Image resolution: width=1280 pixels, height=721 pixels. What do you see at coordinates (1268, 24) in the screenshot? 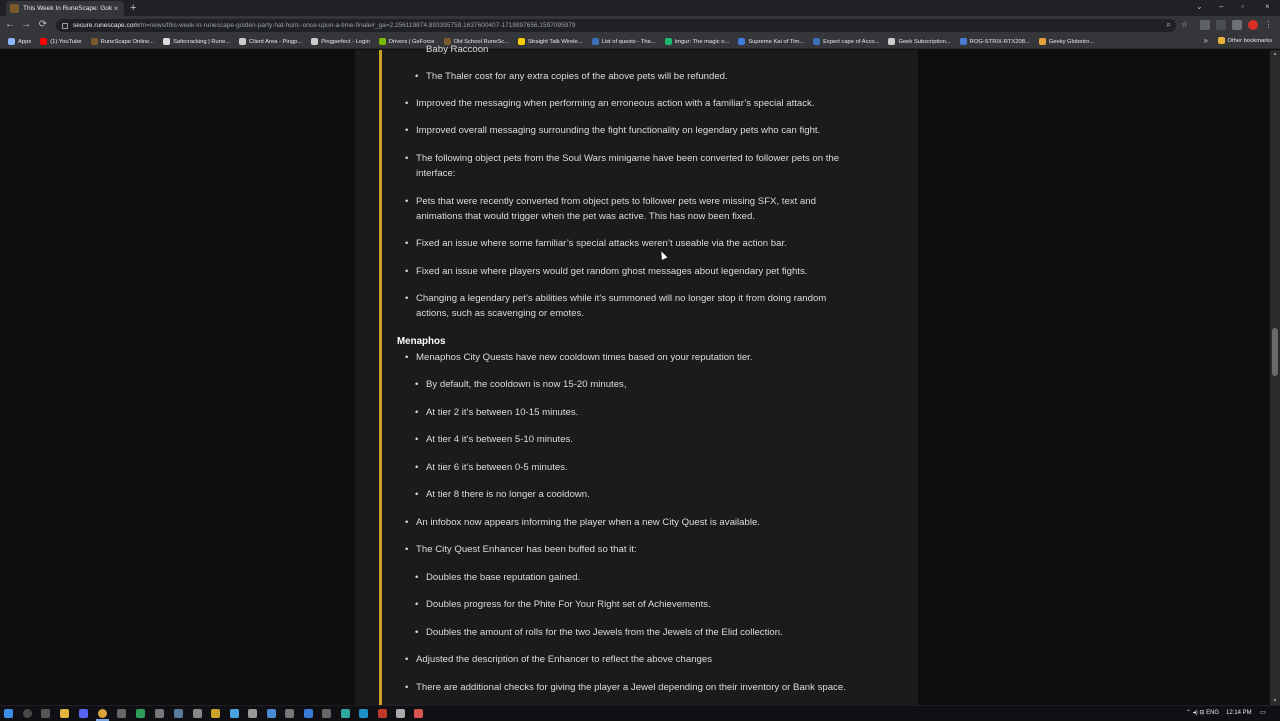
I see `menu-kebab-icon: ⋮` at bounding box center [1268, 24].